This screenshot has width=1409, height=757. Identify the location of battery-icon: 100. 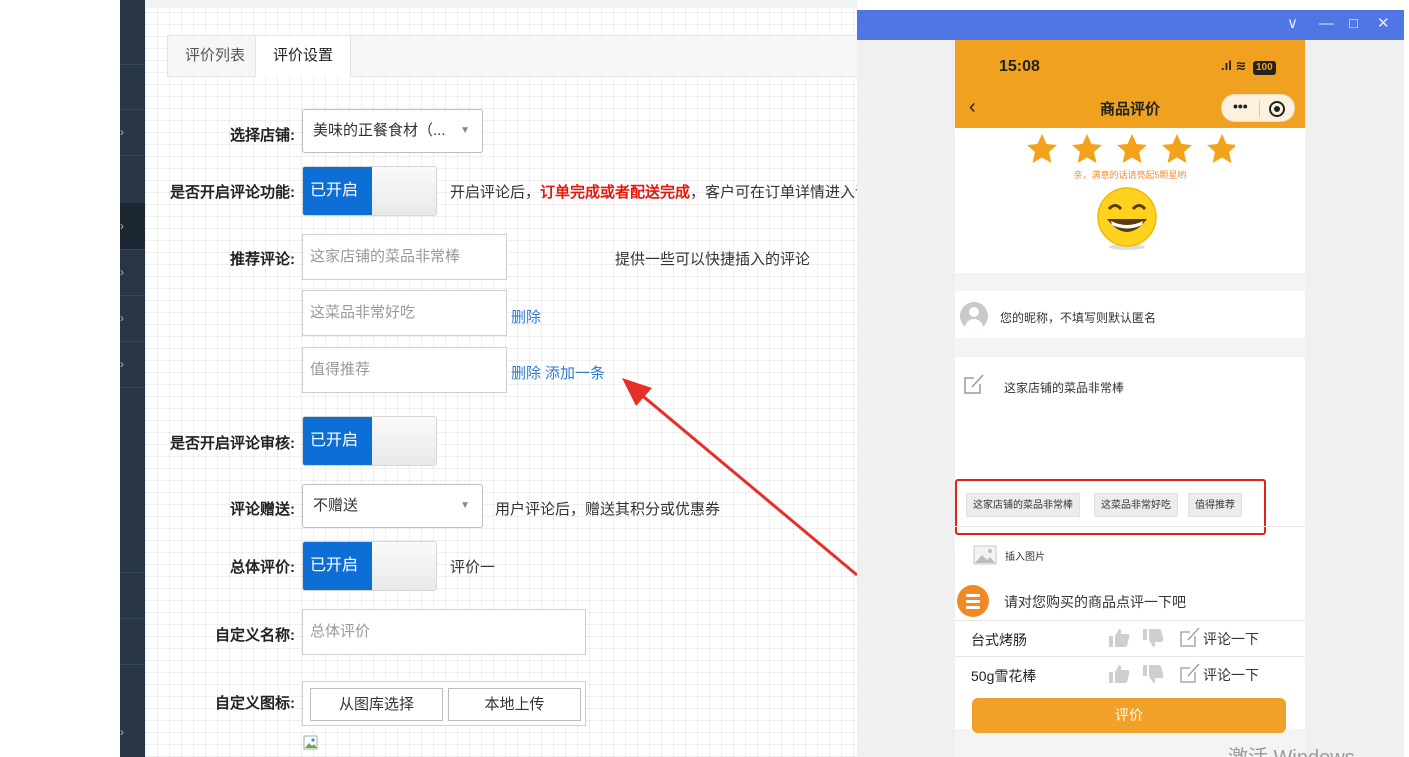
(1264, 68).